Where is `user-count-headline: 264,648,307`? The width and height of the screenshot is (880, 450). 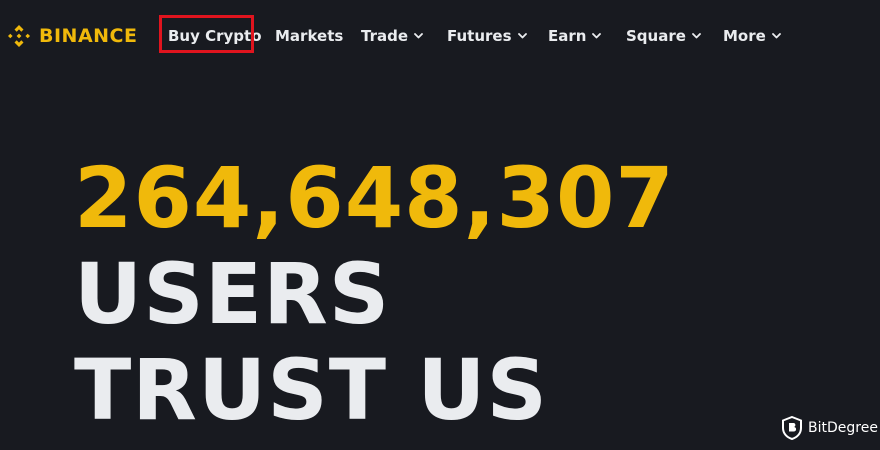 user-count-headline: 264,648,307 is located at coordinates (374, 198).